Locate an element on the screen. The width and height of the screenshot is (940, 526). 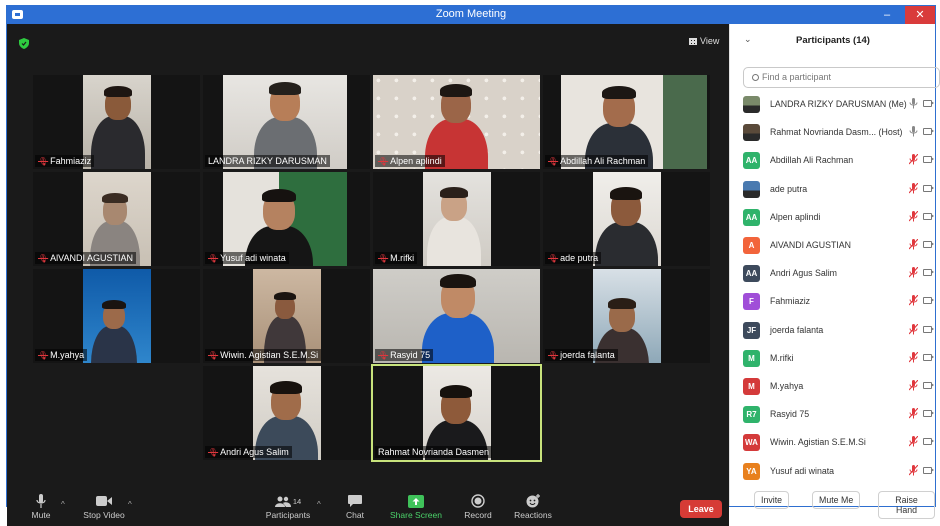
view-label: View is located at coordinates (710, 41).